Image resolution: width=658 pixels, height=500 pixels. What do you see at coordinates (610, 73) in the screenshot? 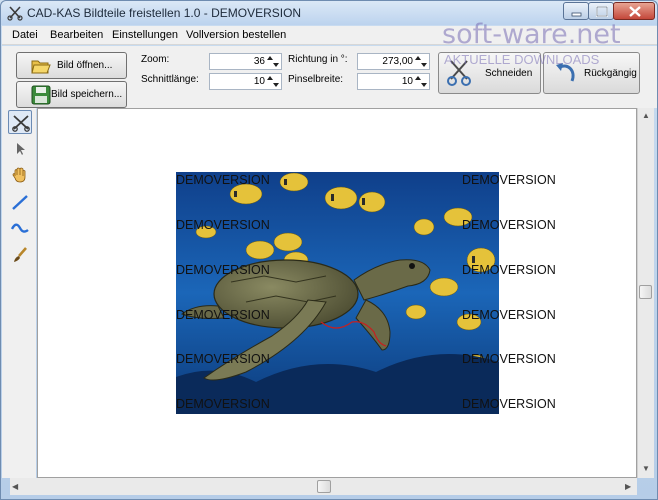
I see `undo-label: Rückgängig` at bounding box center [610, 73].